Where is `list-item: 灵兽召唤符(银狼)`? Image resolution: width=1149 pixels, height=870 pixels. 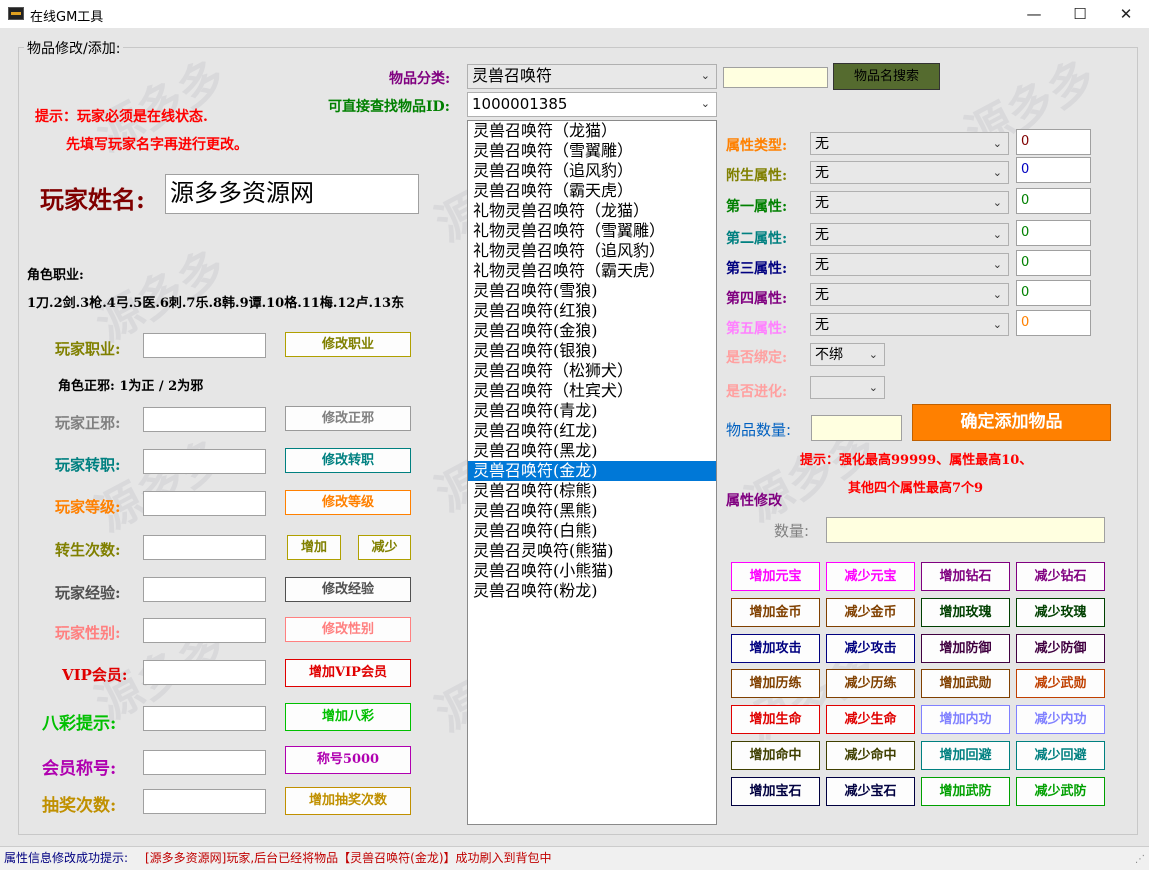 list-item: 灵兽召唤符(银狼) is located at coordinates (592, 351).